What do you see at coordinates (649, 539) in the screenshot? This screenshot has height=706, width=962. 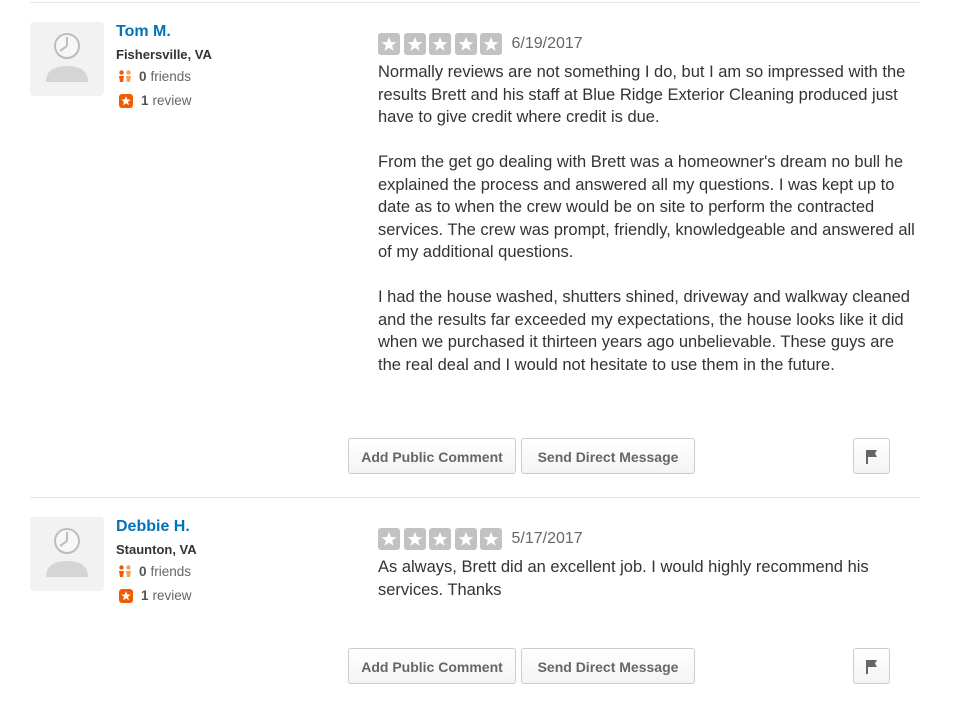 I see `rating-row: 5/17/2017` at bounding box center [649, 539].